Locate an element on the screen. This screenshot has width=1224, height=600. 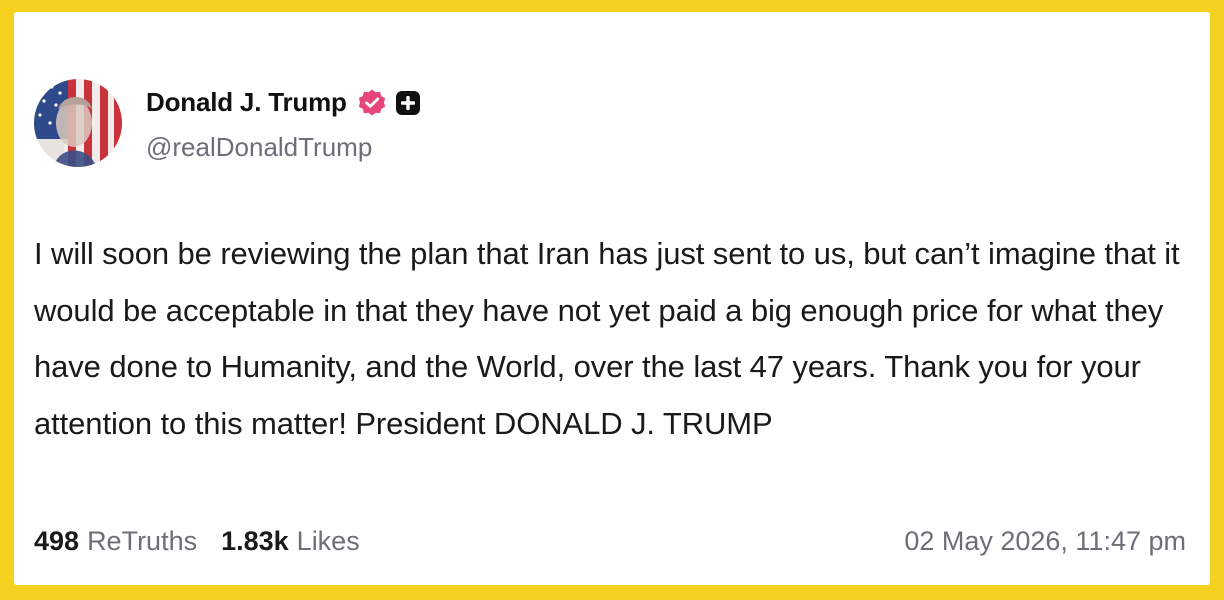
likes-label: Likes is located at coordinates (328, 541).